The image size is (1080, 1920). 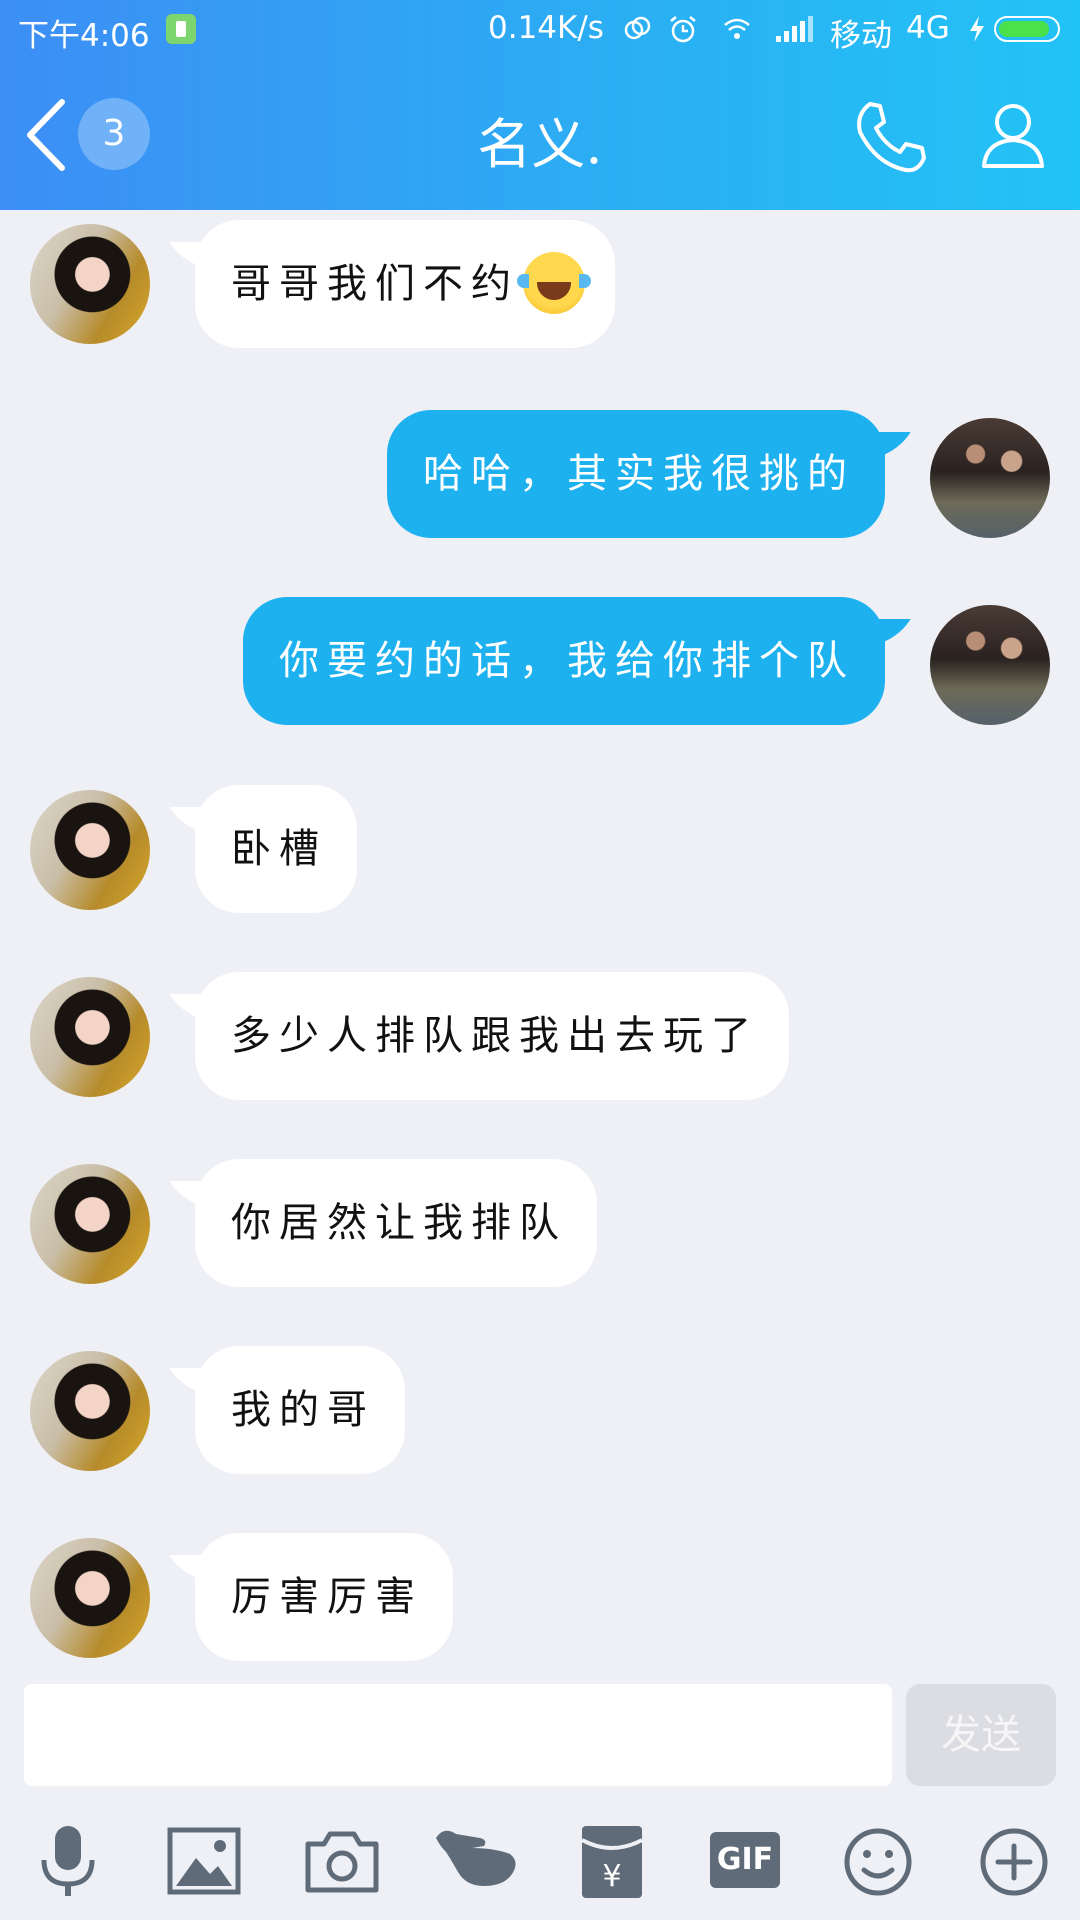 I want to click on carrier-name: 移动, so click(x=861, y=36).